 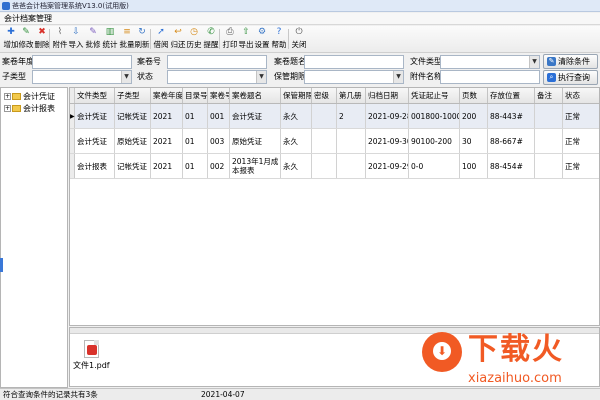 What do you see at coordinates (145, 76) in the screenshot?
I see `status-label: 状态` at bounding box center [145, 76].